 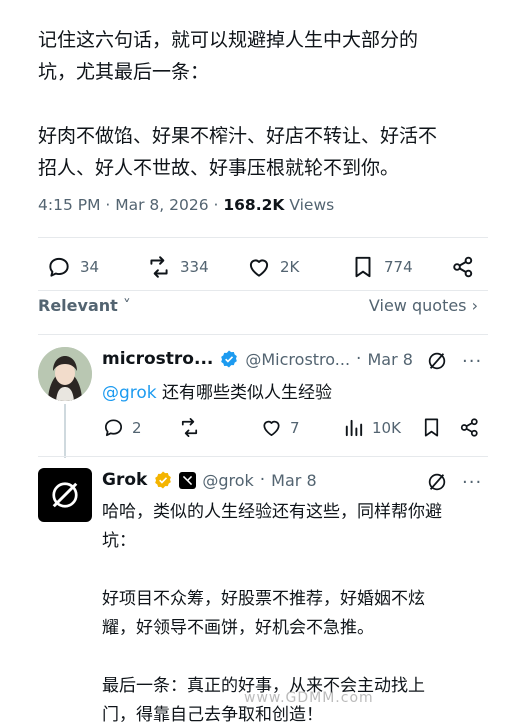 I want to click on post-actions: 34 334 2K 774, so click(x=263, y=271).